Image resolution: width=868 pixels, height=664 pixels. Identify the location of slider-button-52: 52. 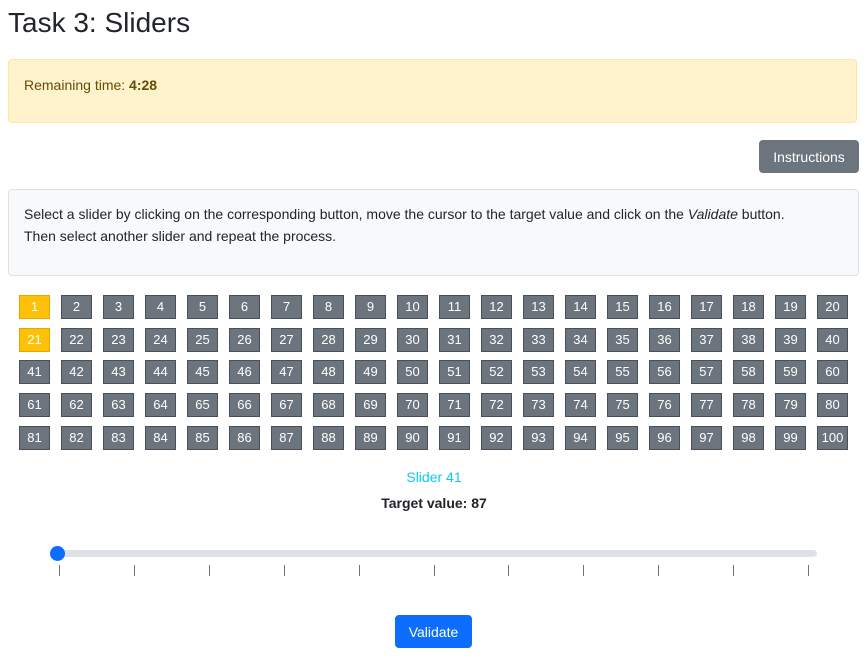
(496, 372).